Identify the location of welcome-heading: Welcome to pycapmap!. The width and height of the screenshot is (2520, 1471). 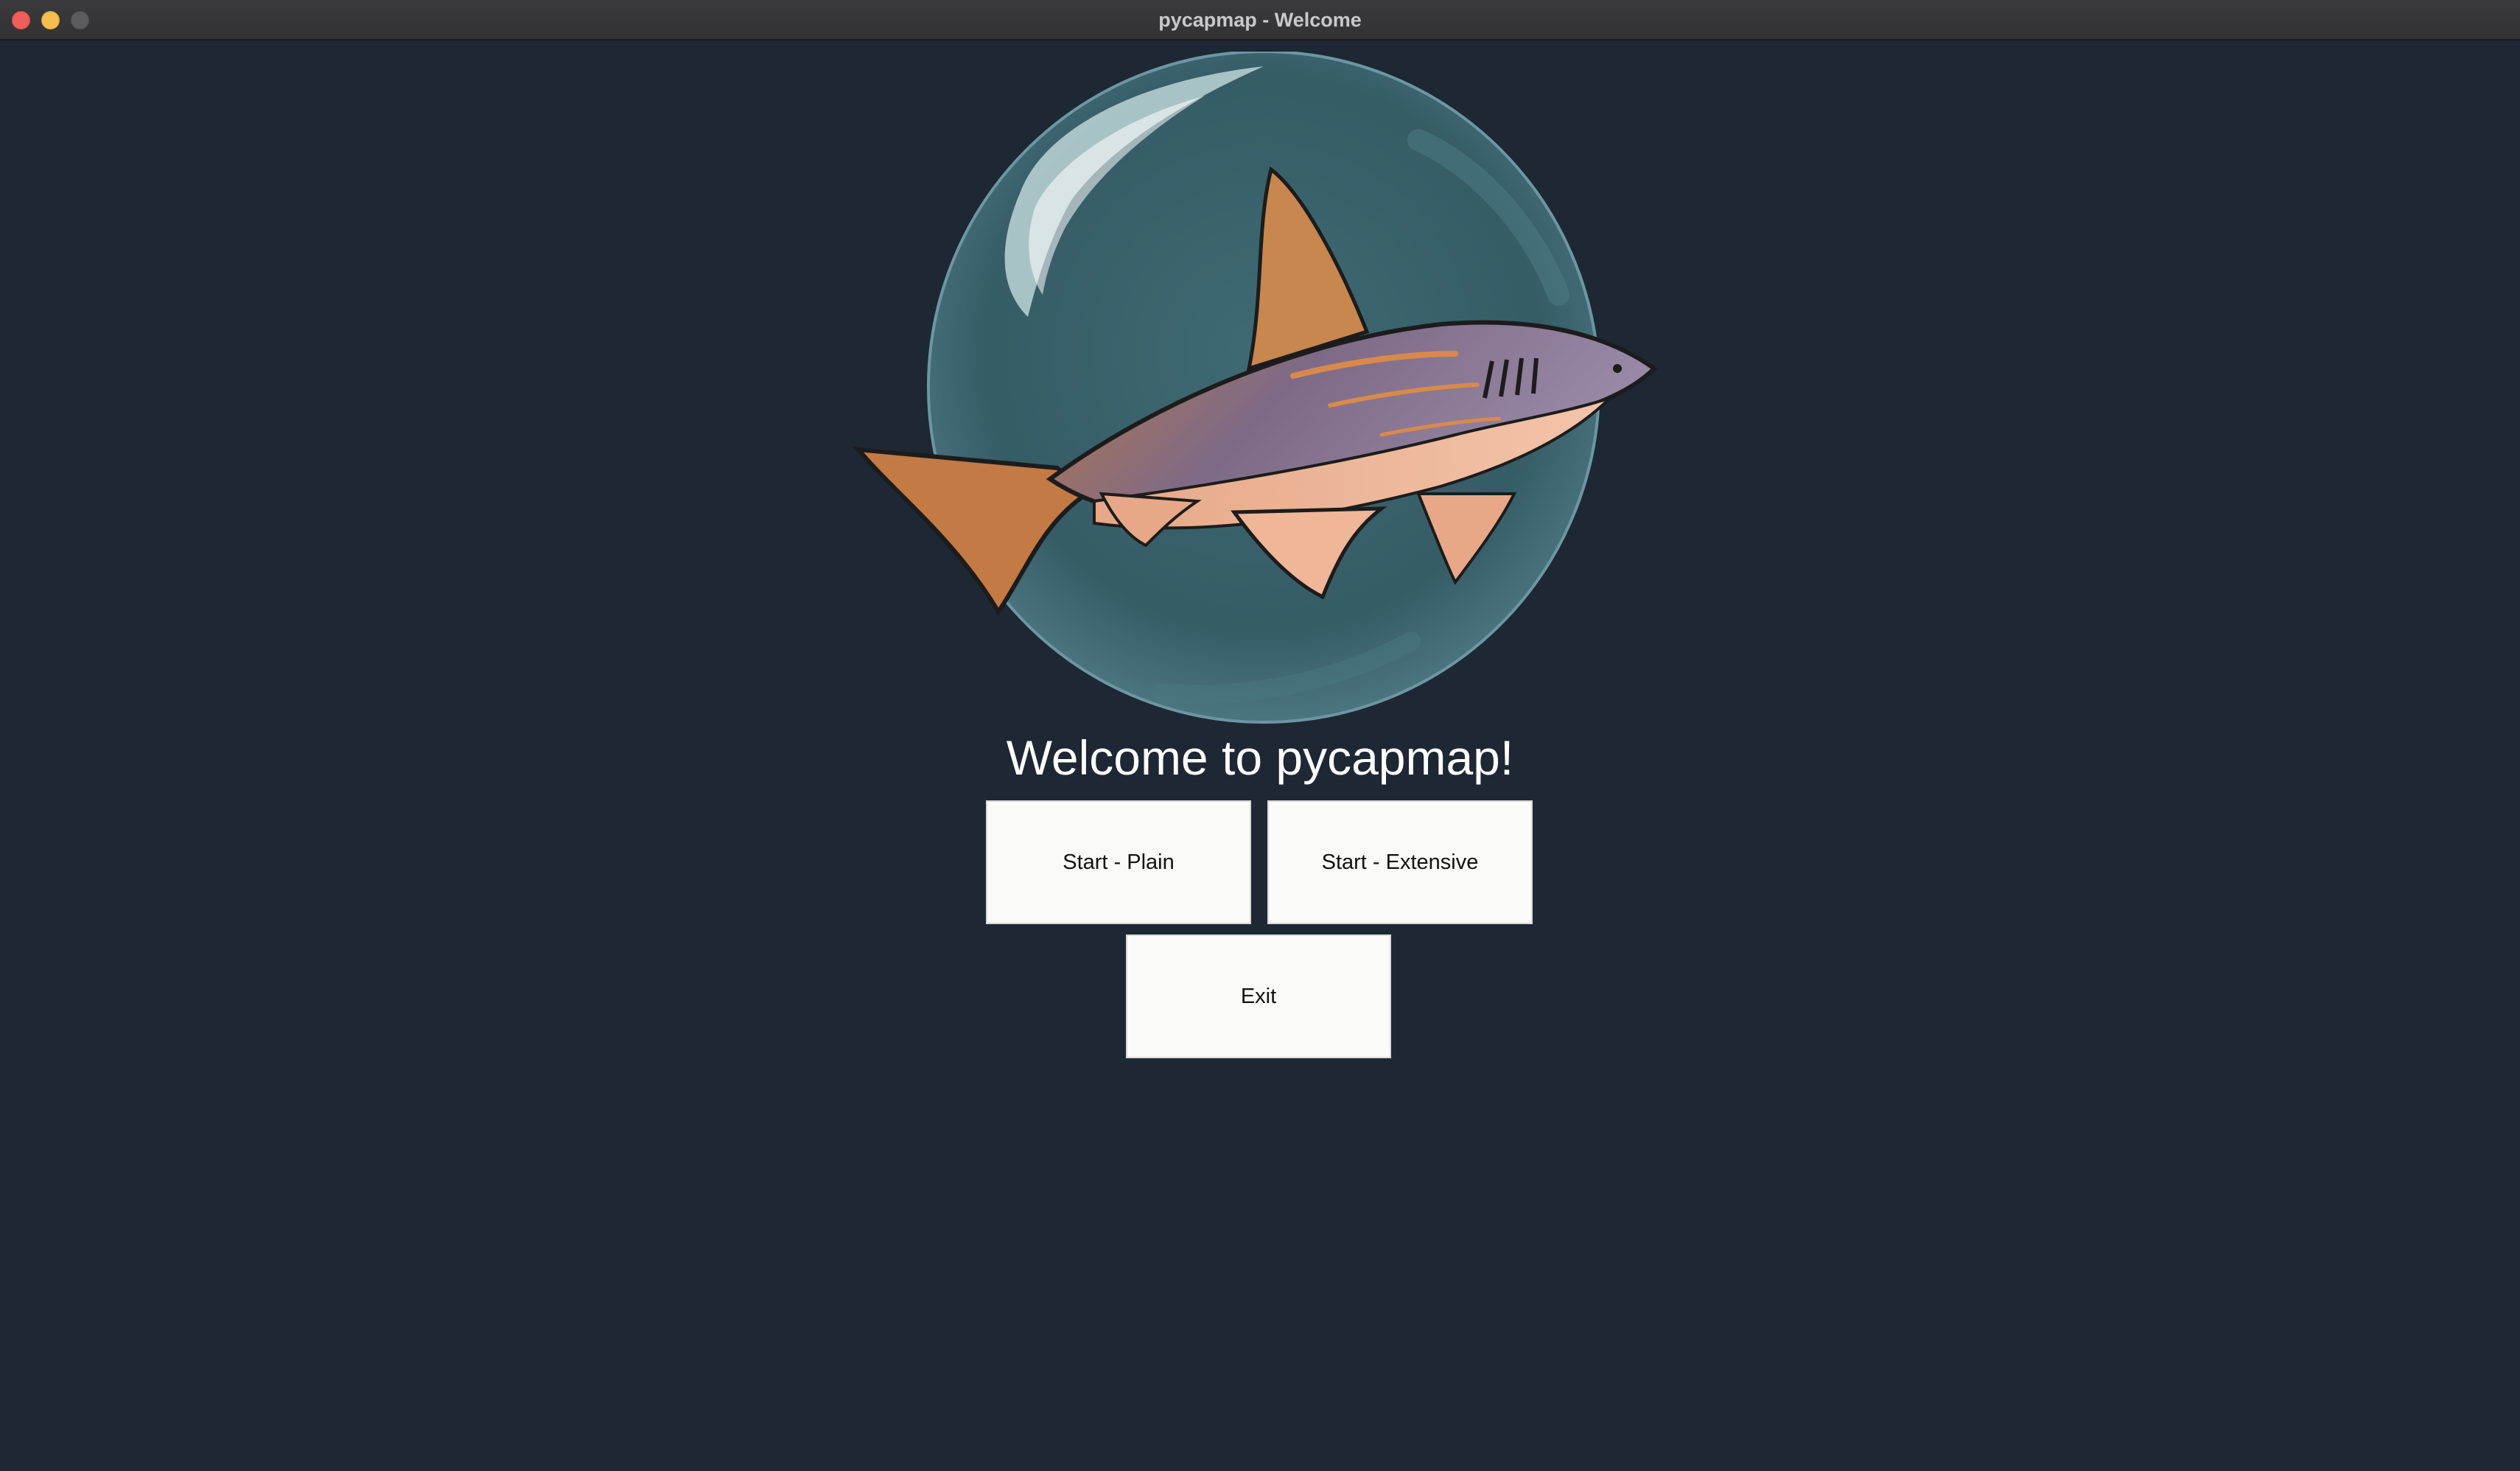
(1260, 757).